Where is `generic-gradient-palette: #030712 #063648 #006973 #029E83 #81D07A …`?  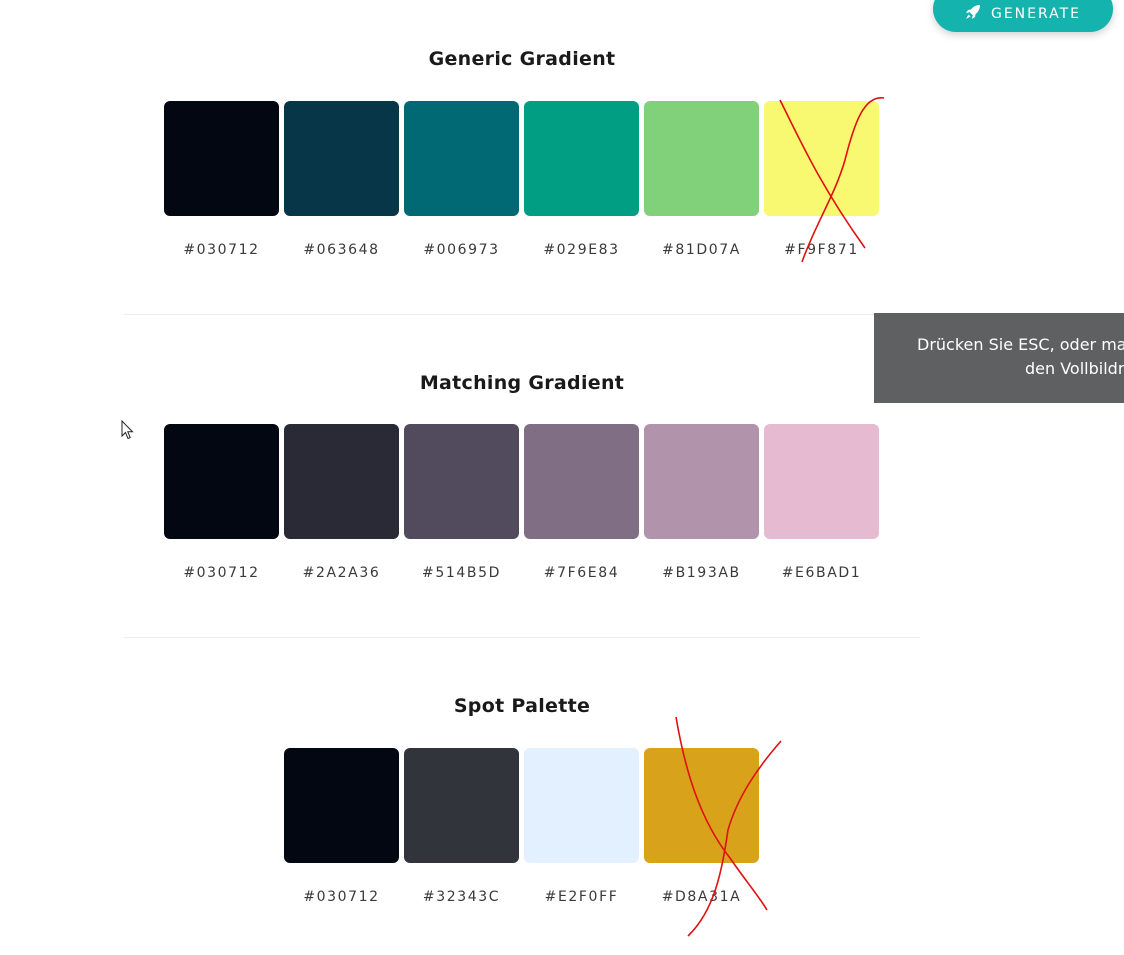
generic-gradient-palette: #030712 #063648 #006973 #029E83 #81D07A … is located at coordinates (521, 179).